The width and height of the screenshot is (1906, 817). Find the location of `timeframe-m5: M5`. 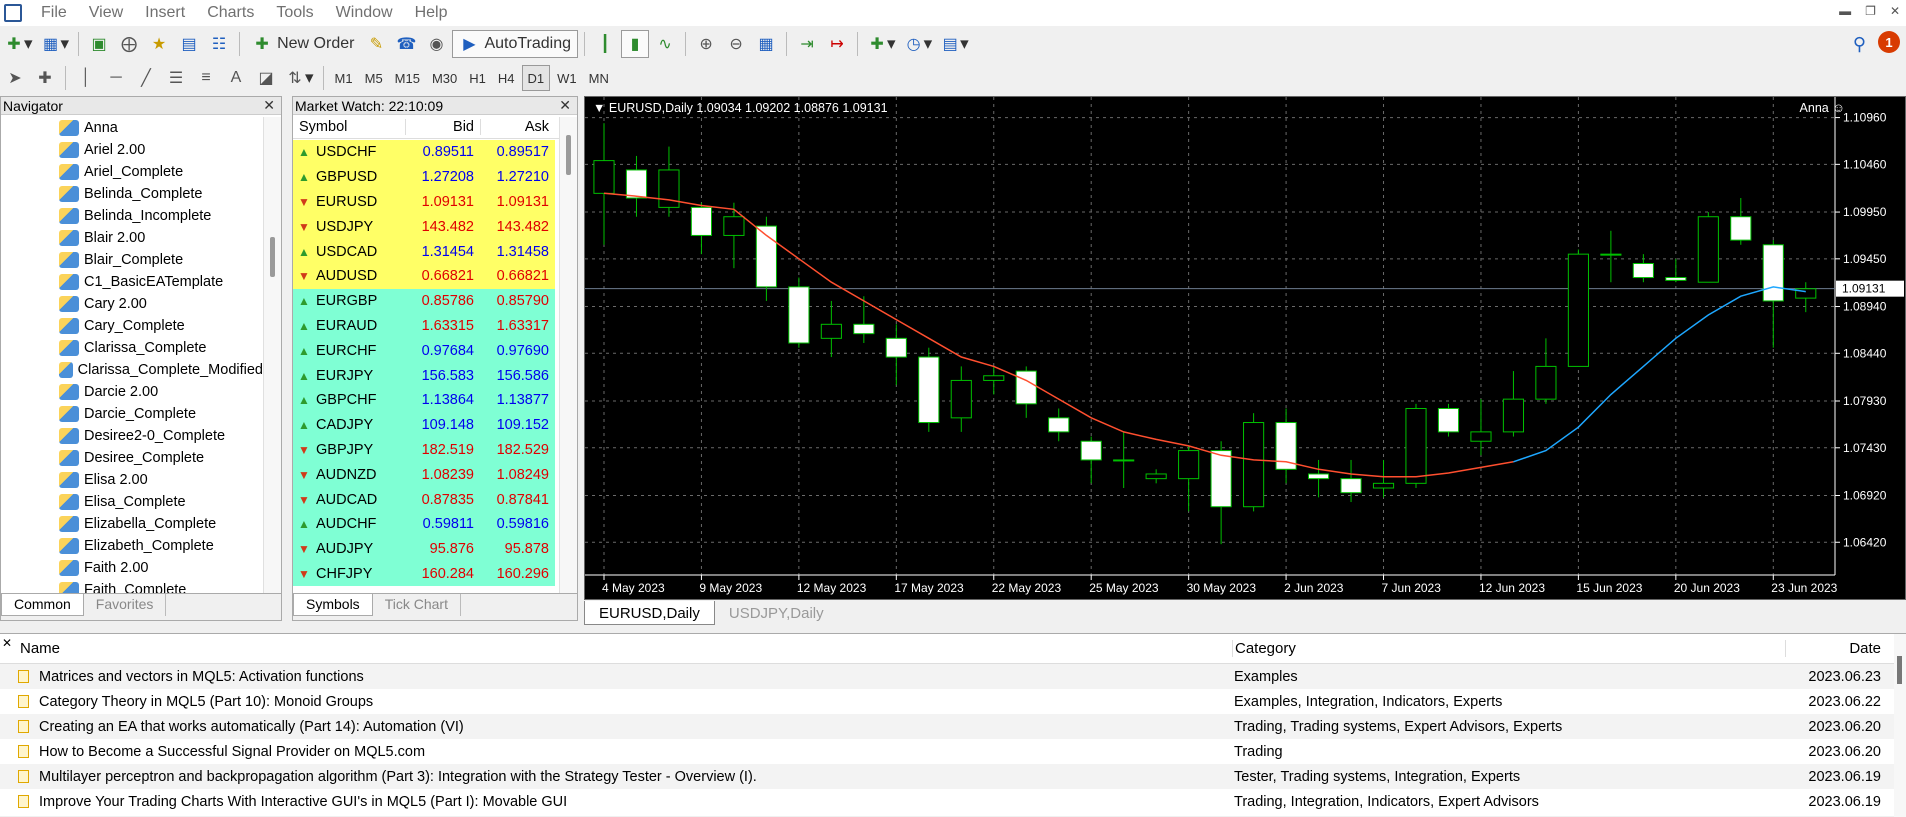

timeframe-m5: M5 is located at coordinates (374, 78).